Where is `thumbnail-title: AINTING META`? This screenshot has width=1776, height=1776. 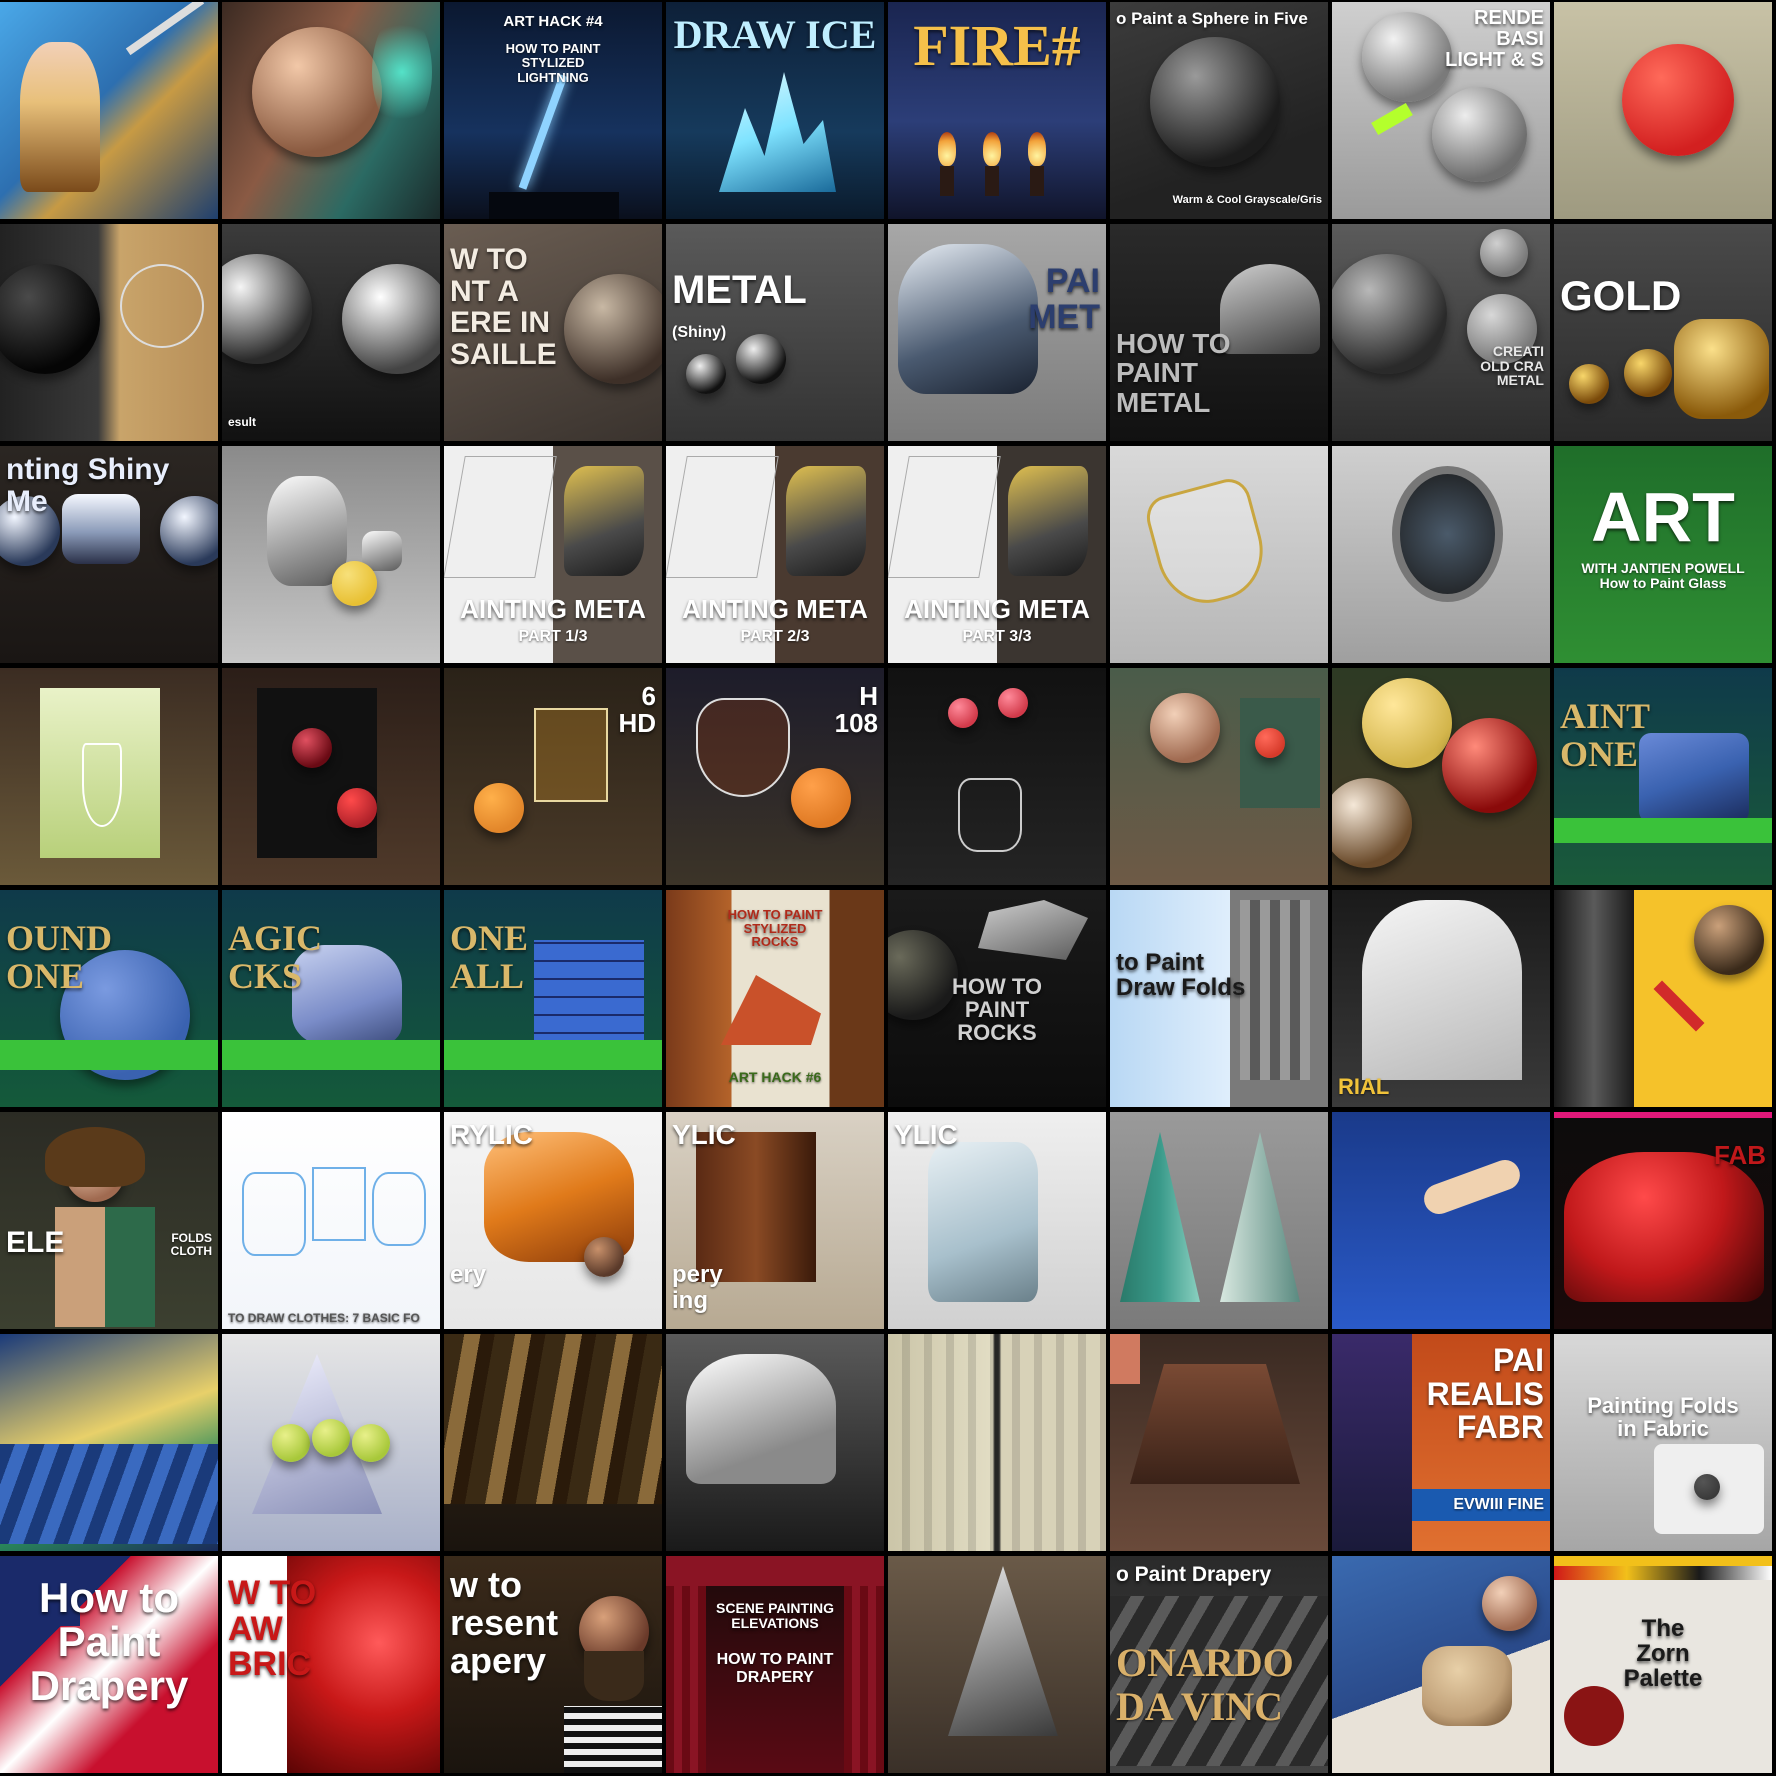 thumbnail-title: AINTING META is located at coordinates (997, 609).